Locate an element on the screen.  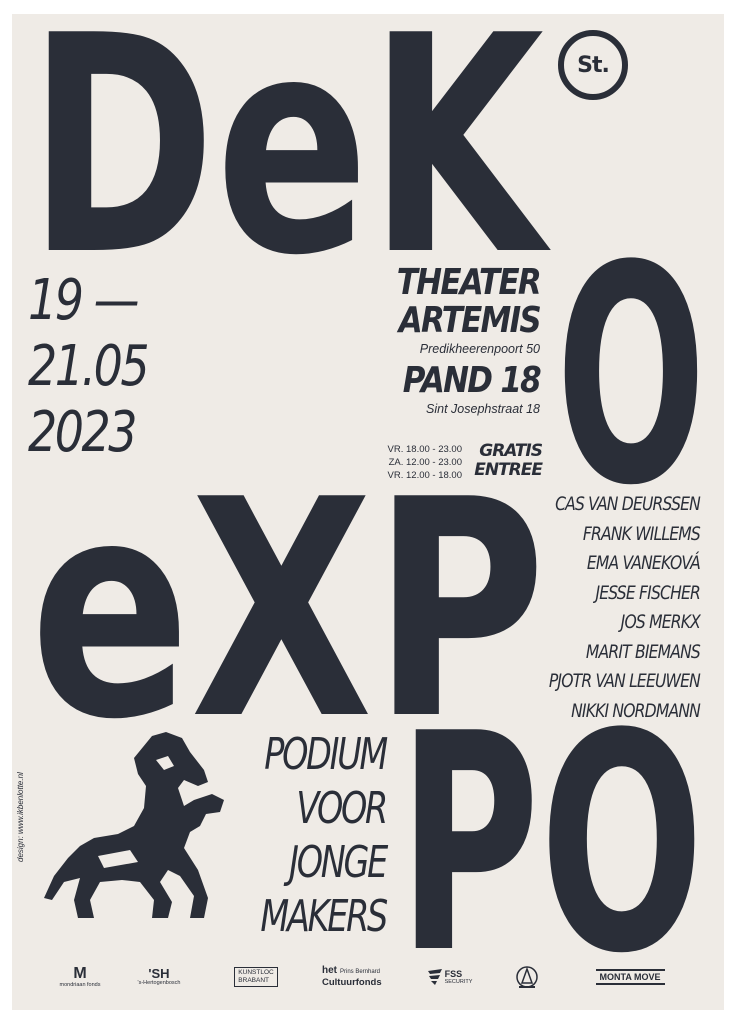
venue-address: Predikheerenpoort 50 is located at coordinates (479, 349).